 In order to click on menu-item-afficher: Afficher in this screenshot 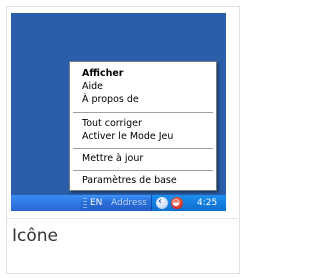, I will do `click(102, 74)`.